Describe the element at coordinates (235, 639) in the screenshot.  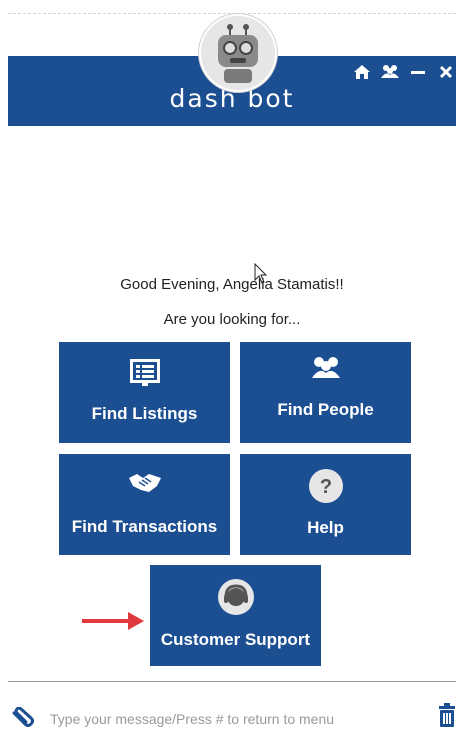
I see `customer-support-label: Customer Support` at that location.